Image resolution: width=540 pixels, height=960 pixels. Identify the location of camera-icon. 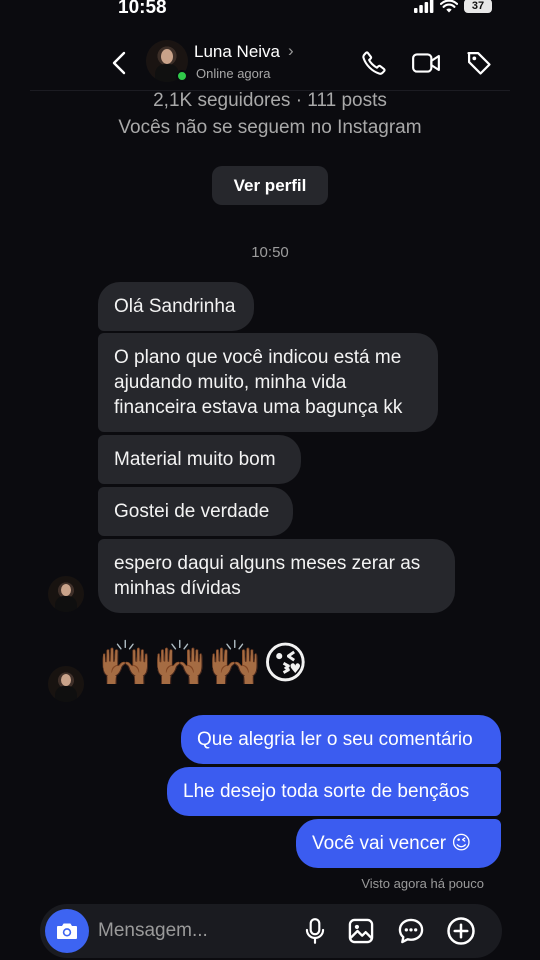
(67, 931).